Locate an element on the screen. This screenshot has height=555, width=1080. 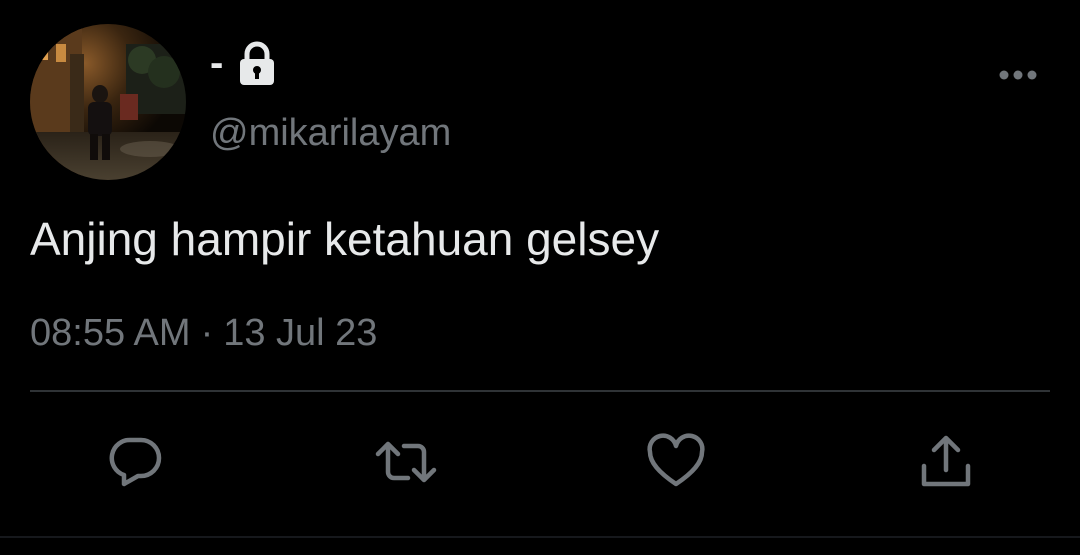
lock-icon is located at coordinates (257, 63).